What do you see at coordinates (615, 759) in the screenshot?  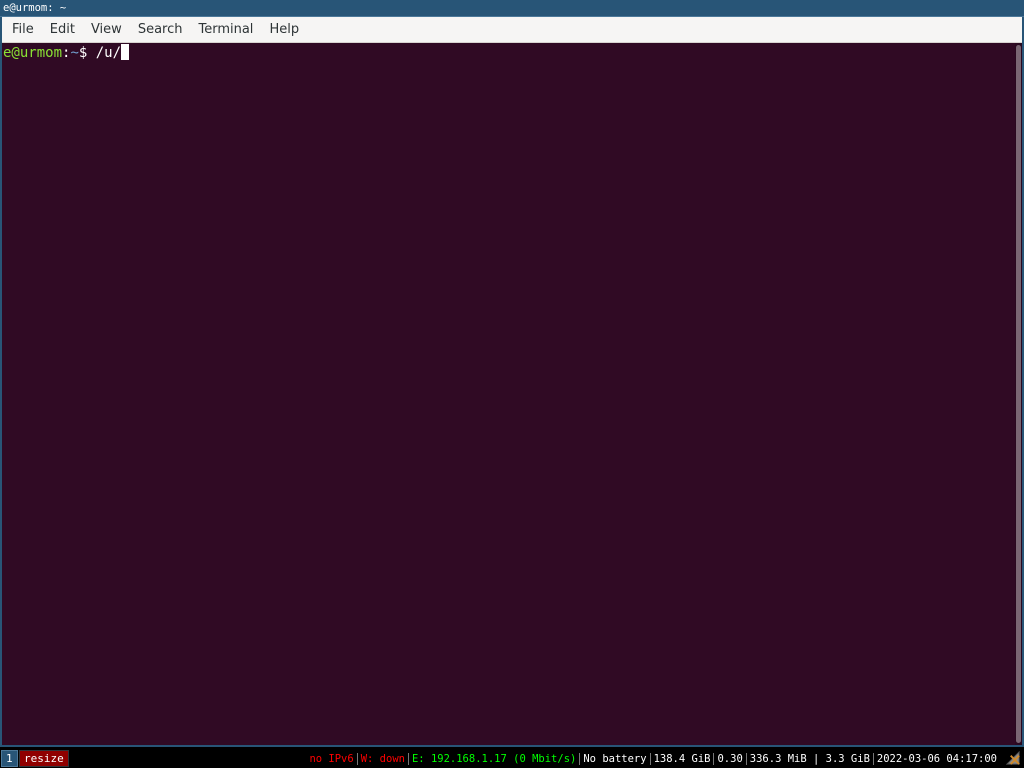 I see `battery-status: No battery` at bounding box center [615, 759].